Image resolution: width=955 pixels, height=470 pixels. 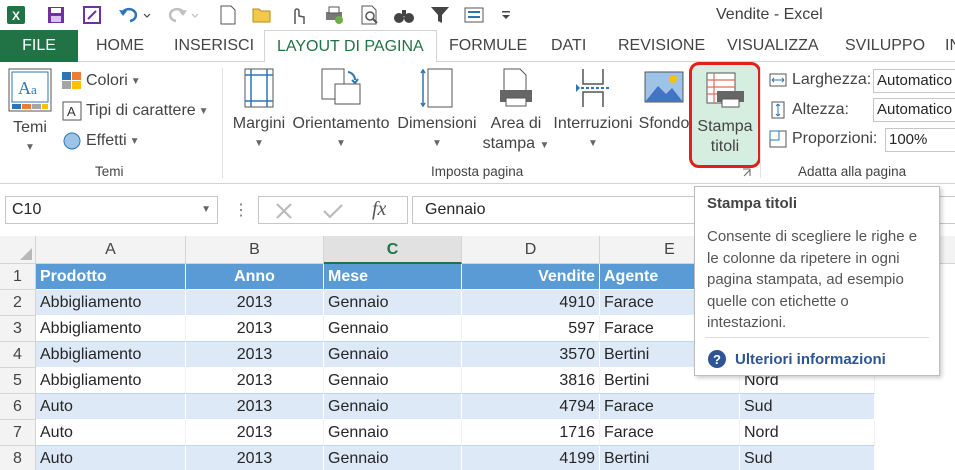 What do you see at coordinates (531, 250) in the screenshot?
I see `column-header-d: D` at bounding box center [531, 250].